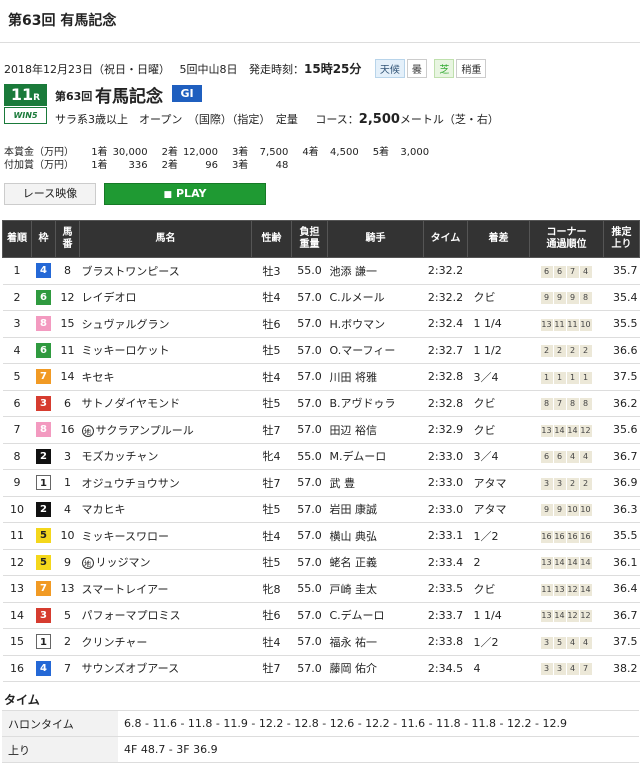  What do you see at coordinates (375, 562) in the screenshot?
I see `jockey-cell: 蛯名 正義` at bounding box center [375, 562].